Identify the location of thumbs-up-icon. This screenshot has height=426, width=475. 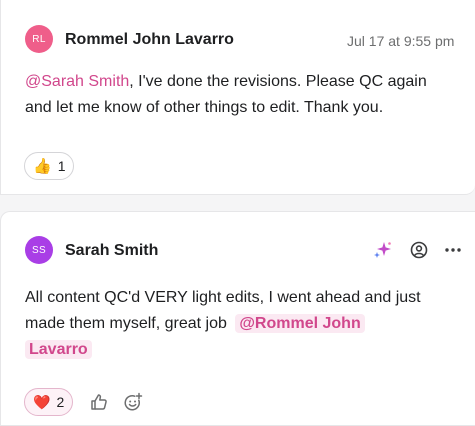
(99, 402).